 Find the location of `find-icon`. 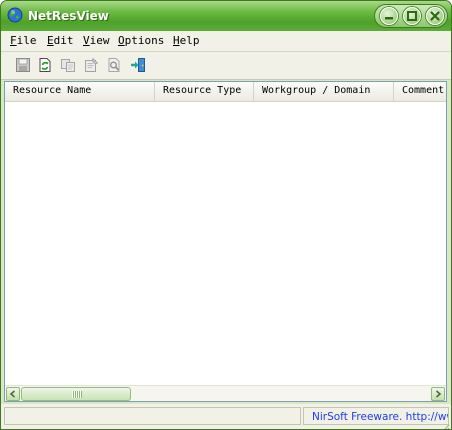

find-icon is located at coordinates (114, 65).